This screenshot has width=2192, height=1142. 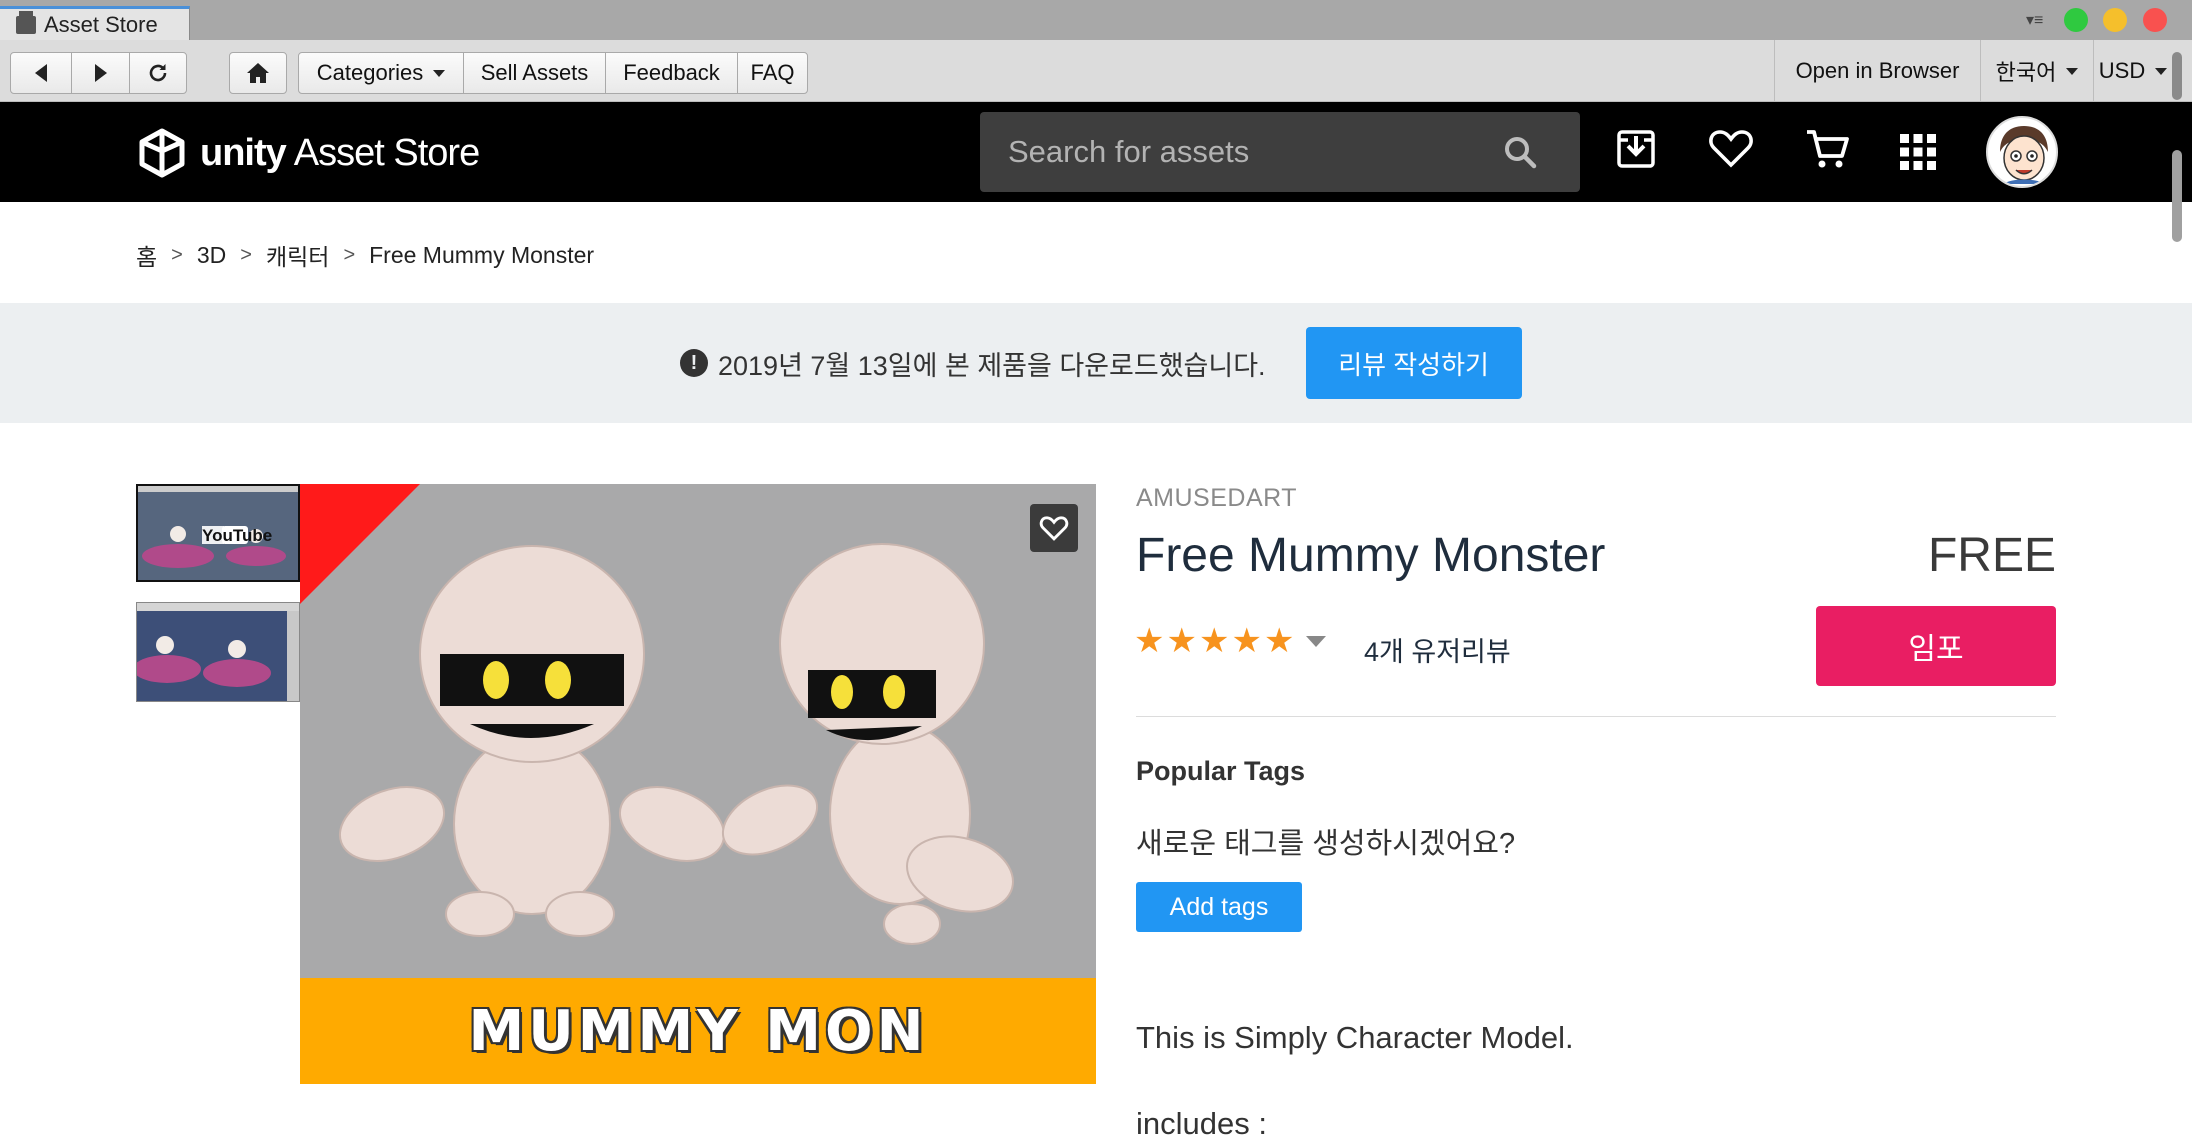 I want to click on unity-asset-store-logo: unity Asset Store, so click(x=308, y=153).